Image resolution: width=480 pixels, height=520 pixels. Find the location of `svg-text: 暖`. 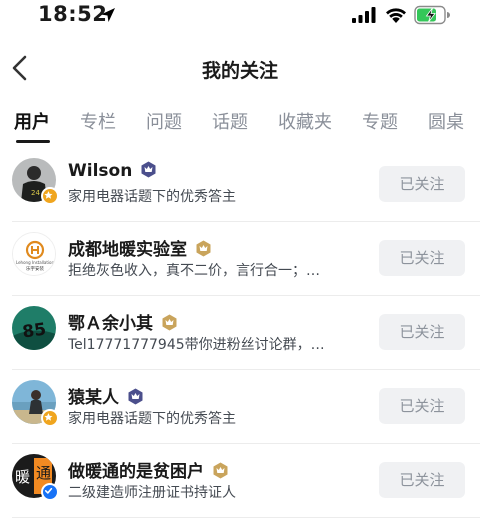

svg-text: 暖 is located at coordinates (22, 477).